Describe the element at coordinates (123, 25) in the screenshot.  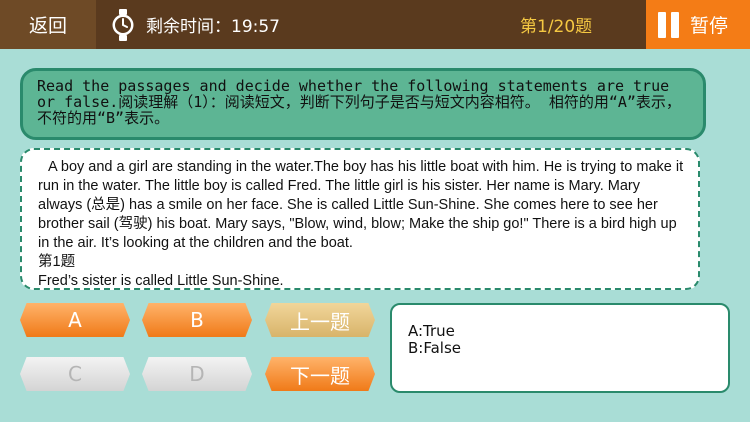
I see `stopwatch-icon` at that location.